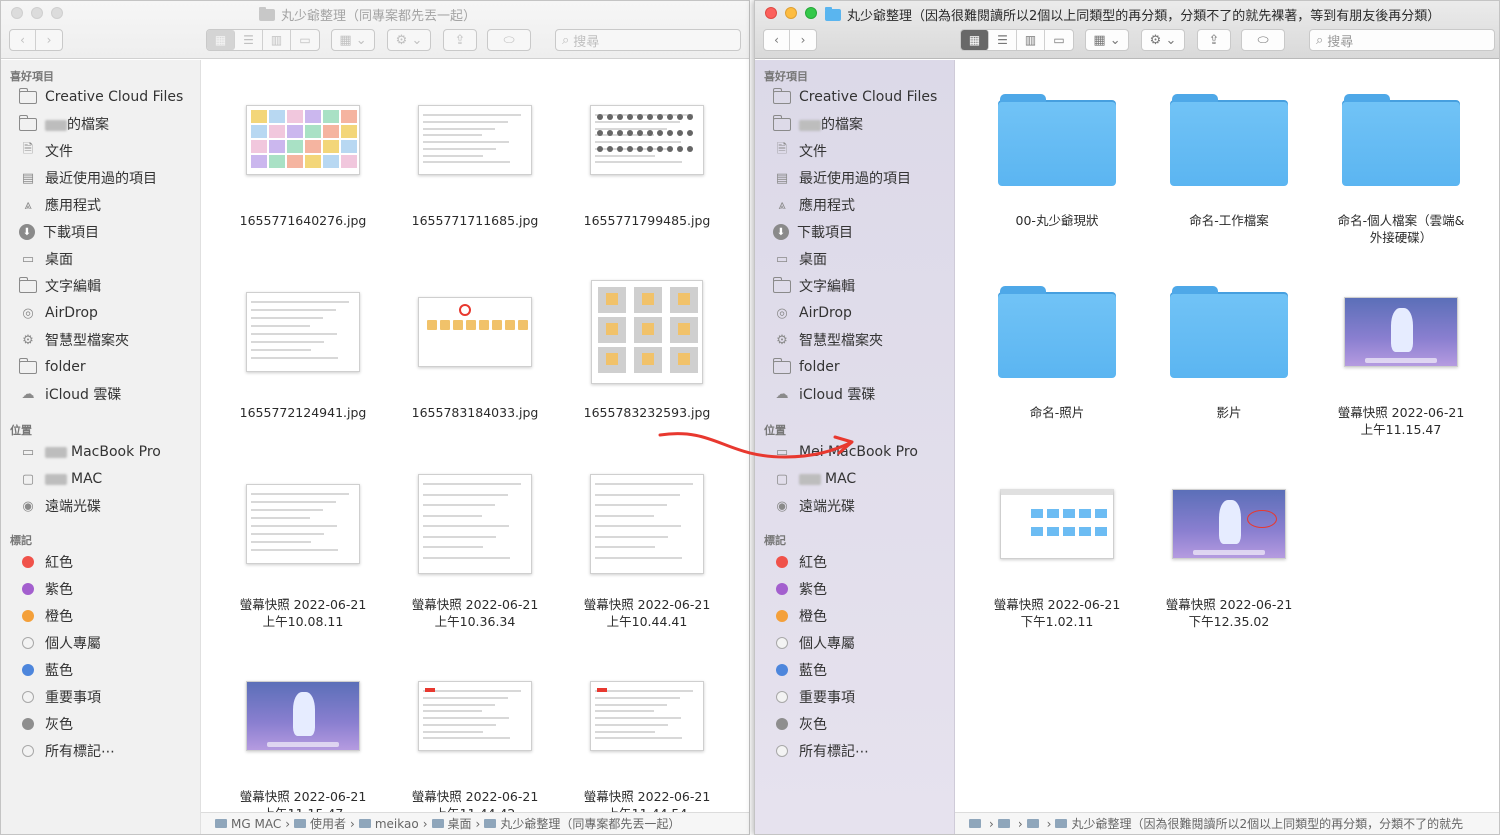 The height and width of the screenshot is (835, 1500). I want to click on path-item: 桌面, so click(460, 823).